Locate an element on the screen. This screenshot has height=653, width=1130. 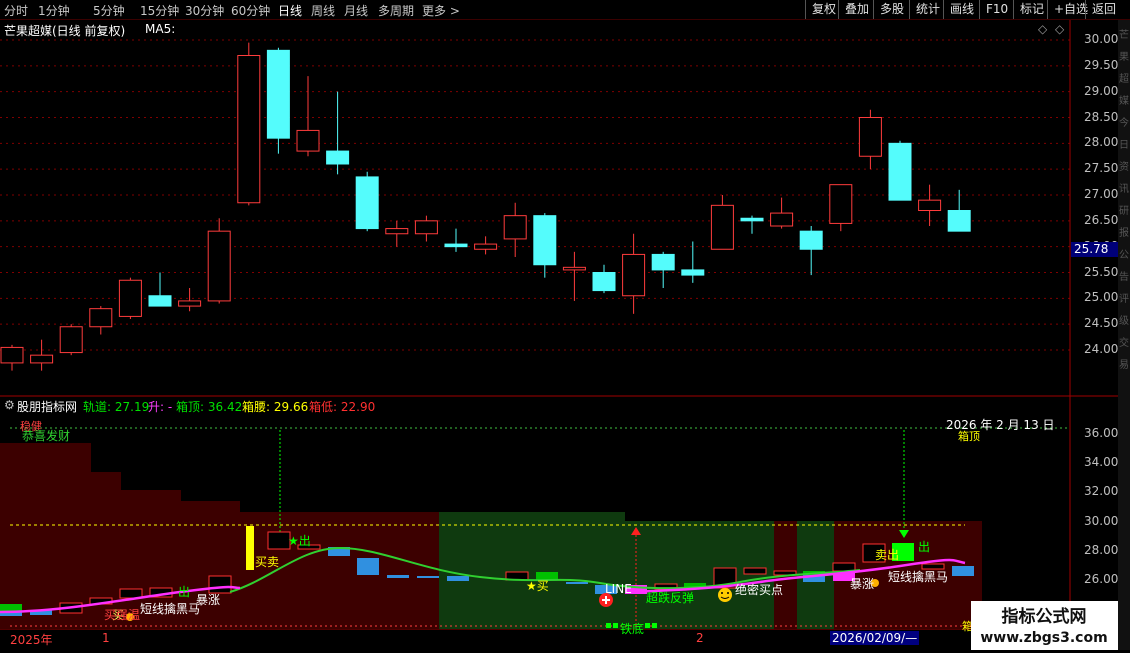
signal-label: 绝密买点 is located at coordinates (759, 590).